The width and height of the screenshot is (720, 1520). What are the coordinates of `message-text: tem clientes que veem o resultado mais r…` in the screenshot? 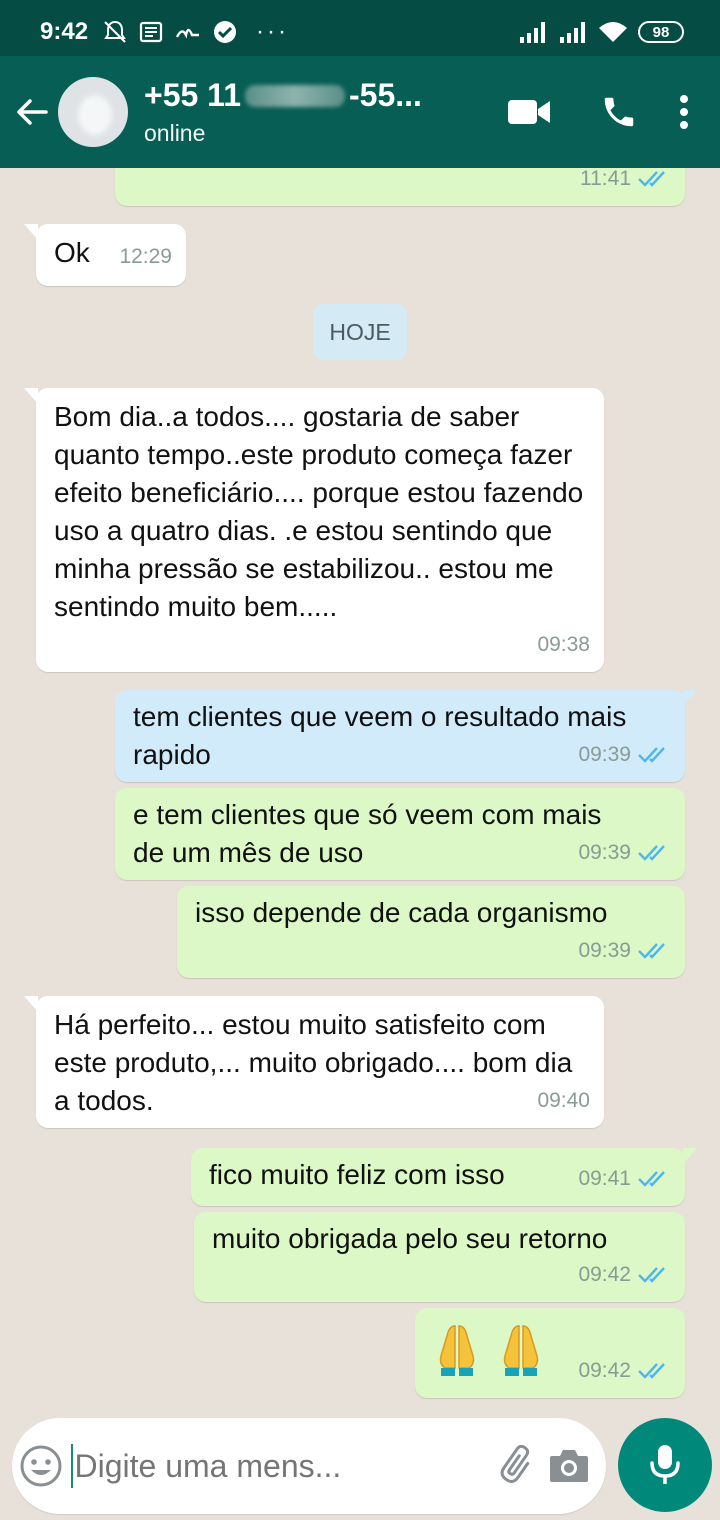 It's located at (380, 735).